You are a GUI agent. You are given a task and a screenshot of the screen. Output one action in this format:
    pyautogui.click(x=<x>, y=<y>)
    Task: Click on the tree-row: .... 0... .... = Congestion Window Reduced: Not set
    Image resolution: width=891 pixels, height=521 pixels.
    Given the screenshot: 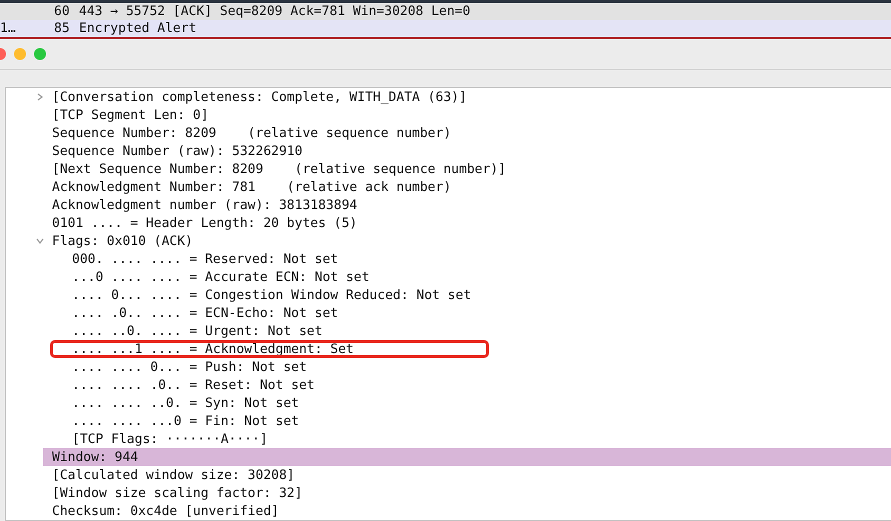 What is the action you would take?
    pyautogui.click(x=448, y=295)
    